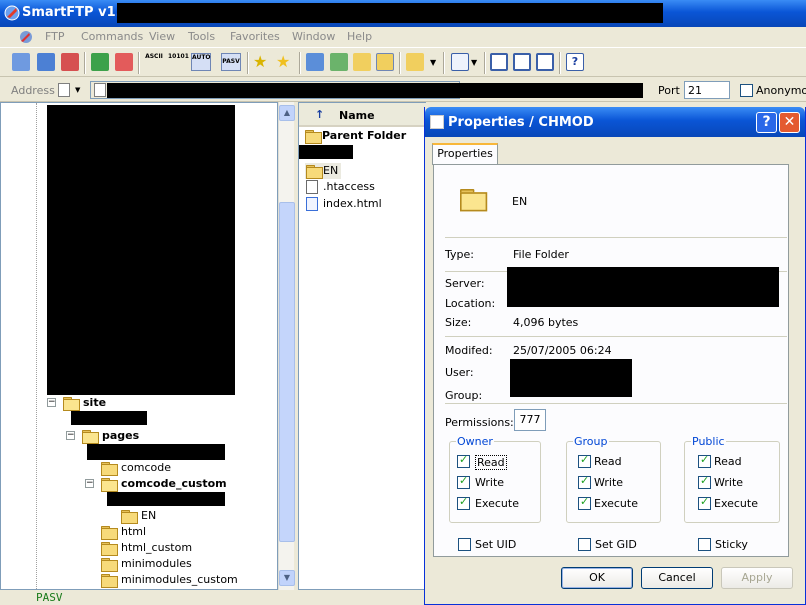 The width and height of the screenshot is (806, 605). What do you see at coordinates (339, 62) in the screenshot?
I see `transfer-log-icon` at bounding box center [339, 62].